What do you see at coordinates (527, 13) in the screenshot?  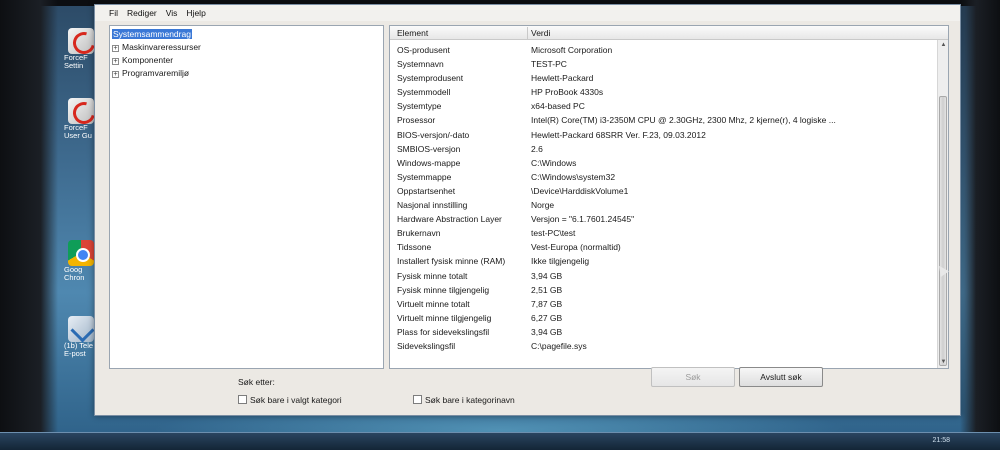 I see `menu-bar: Fil Rediger Vis Hjelp` at bounding box center [527, 13].